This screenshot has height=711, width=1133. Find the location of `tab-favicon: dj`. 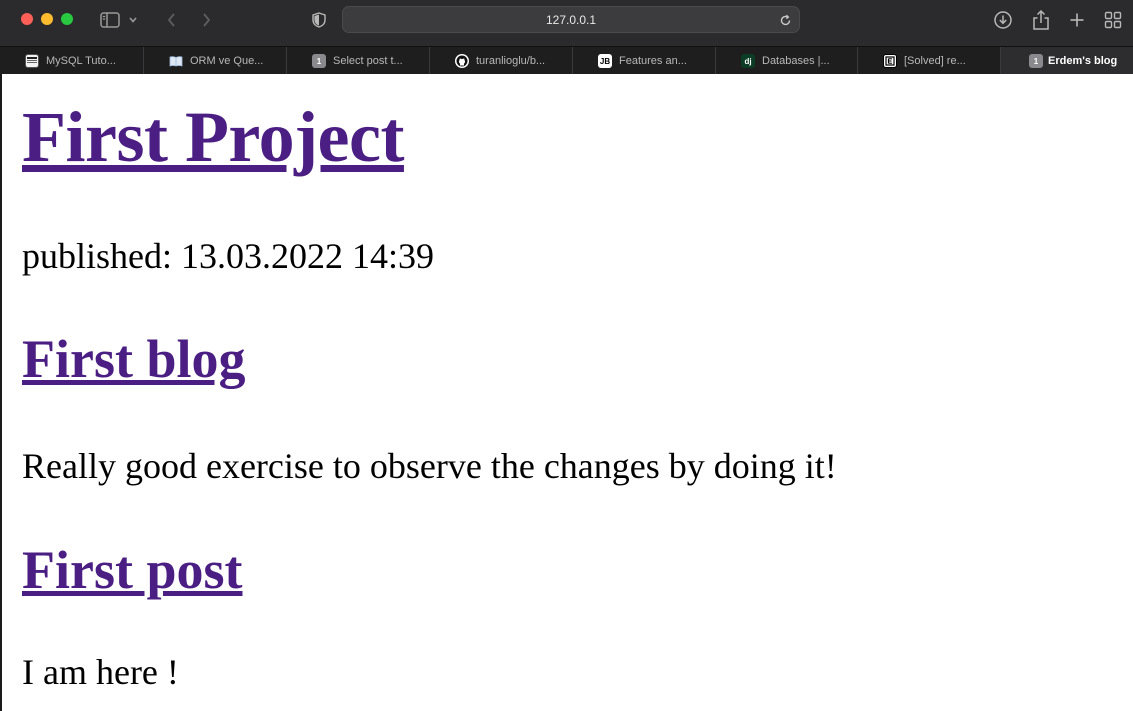

tab-favicon: dj is located at coordinates (748, 61).